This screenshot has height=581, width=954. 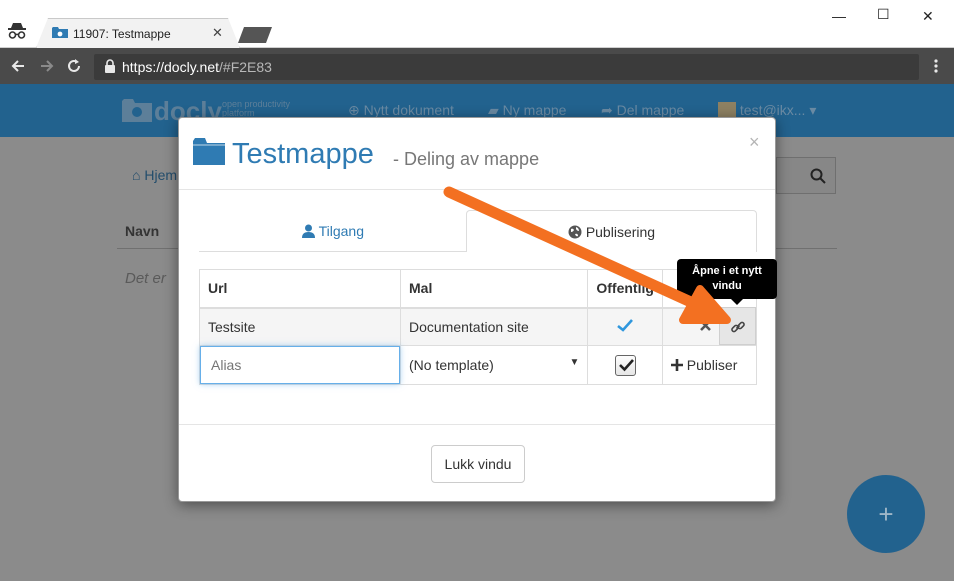 I want to click on table-header-row: Url Mal Offentlig, so click(x=478, y=289).